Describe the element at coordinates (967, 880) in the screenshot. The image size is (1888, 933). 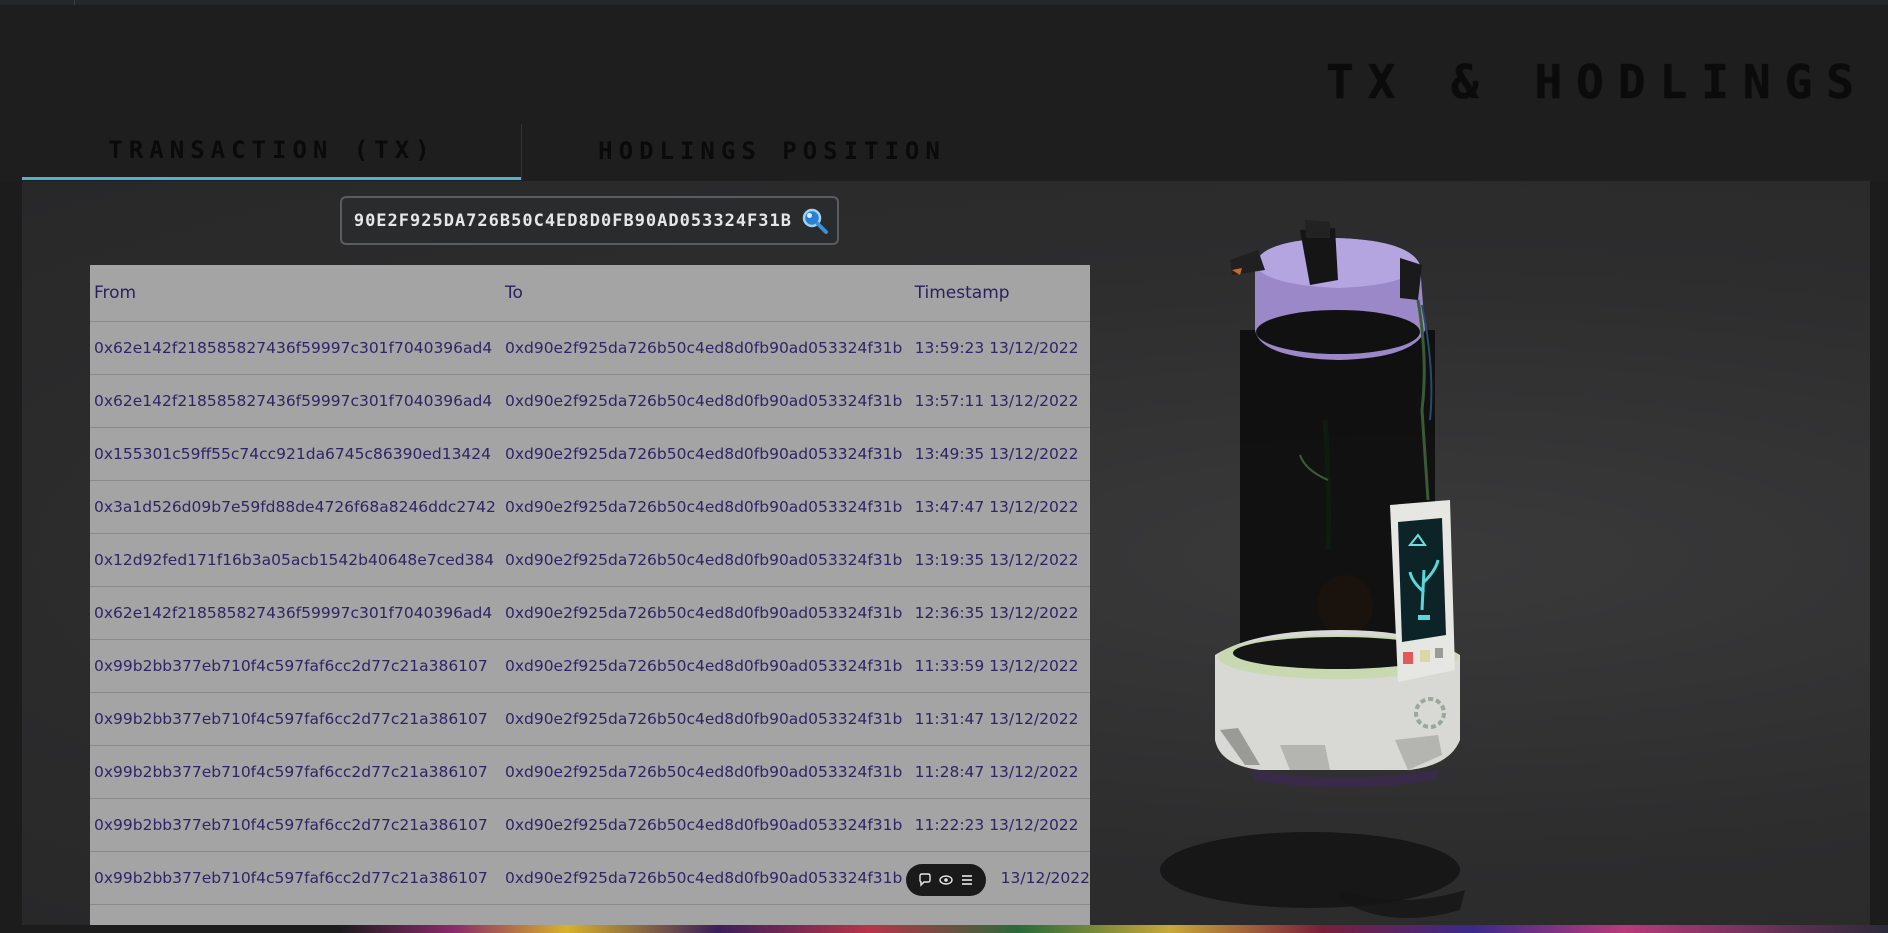
I see `menu-icon` at that location.